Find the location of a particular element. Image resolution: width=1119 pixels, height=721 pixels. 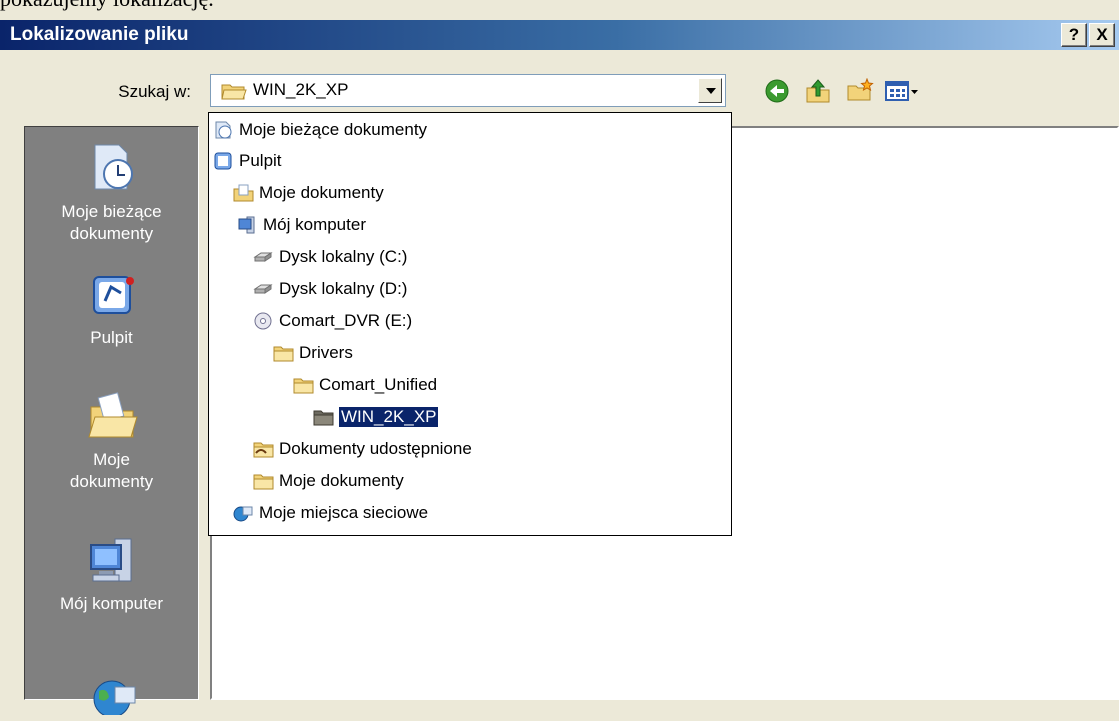

dropdown-item: Comart_Unified is located at coordinates (365, 385).